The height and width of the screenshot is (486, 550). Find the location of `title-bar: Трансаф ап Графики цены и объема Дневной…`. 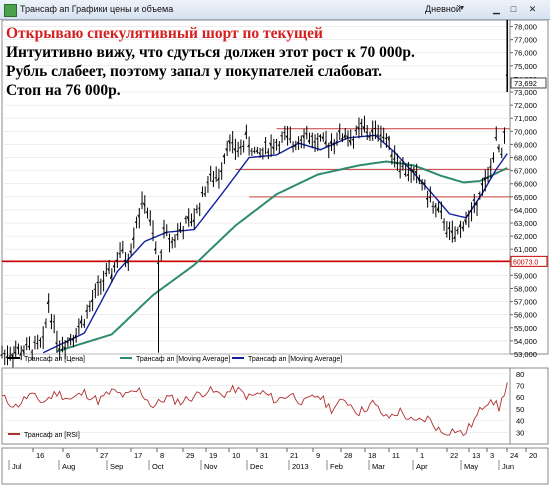

title-bar: Трансаф ап Графики цены и объема Дневной… is located at coordinates (275, 10).